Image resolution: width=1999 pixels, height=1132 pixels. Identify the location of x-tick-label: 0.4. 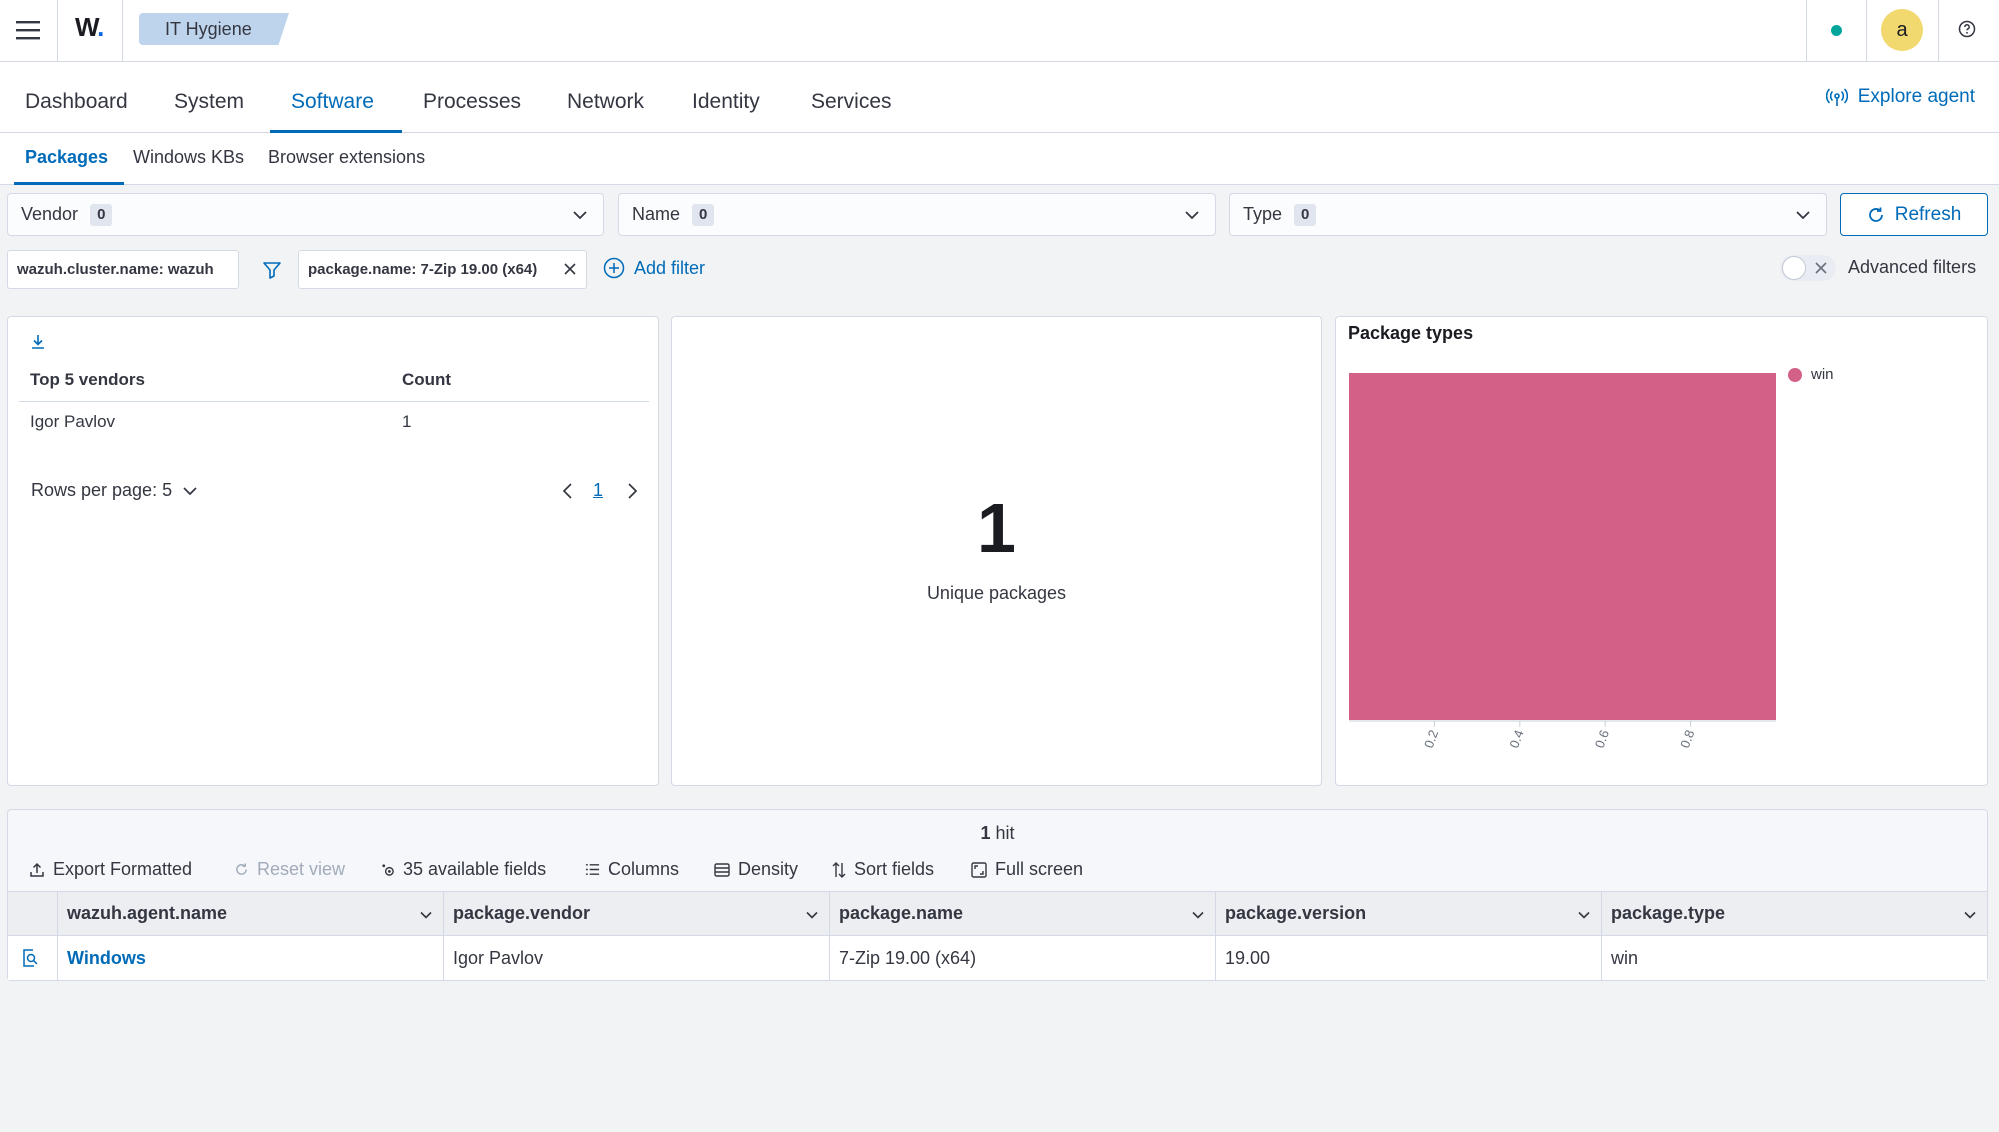
(1516, 739).